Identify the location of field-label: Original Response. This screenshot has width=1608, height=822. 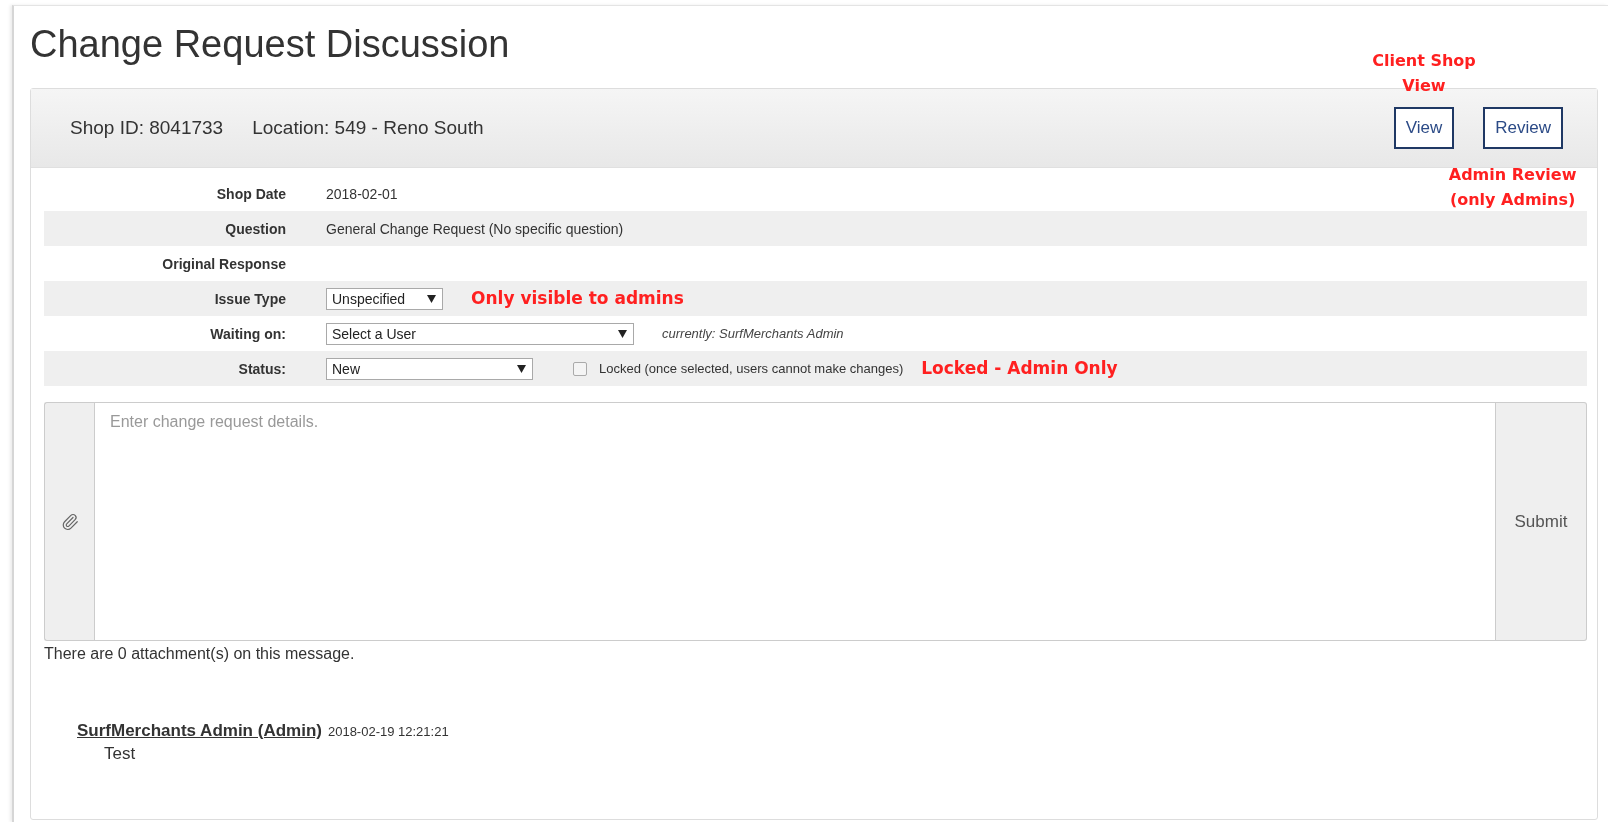
(223, 263).